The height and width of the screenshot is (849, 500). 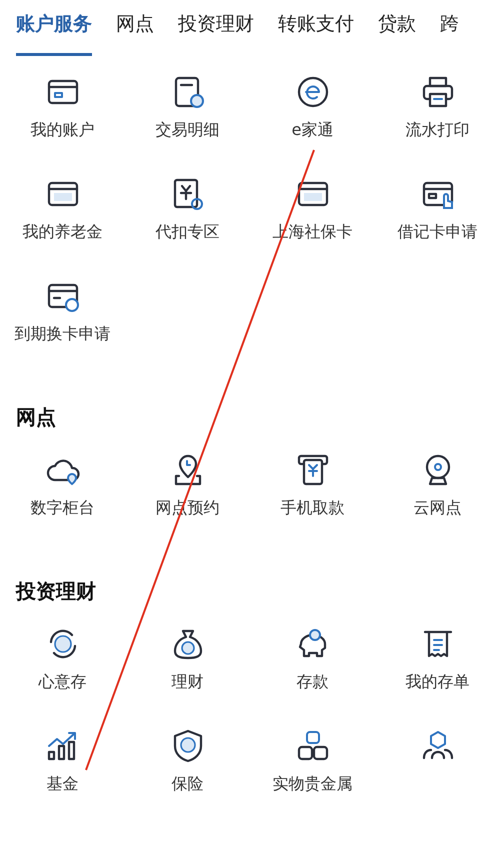 I want to click on service-label: e家通, so click(x=313, y=130).